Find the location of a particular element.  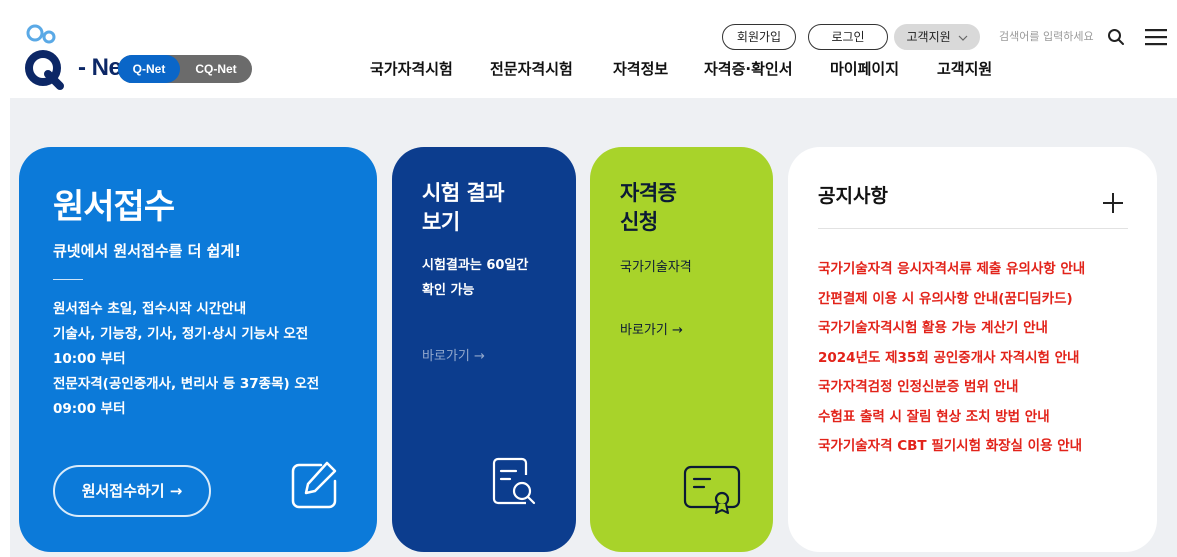

apply-button: 원서접수하기 → is located at coordinates (132, 491).